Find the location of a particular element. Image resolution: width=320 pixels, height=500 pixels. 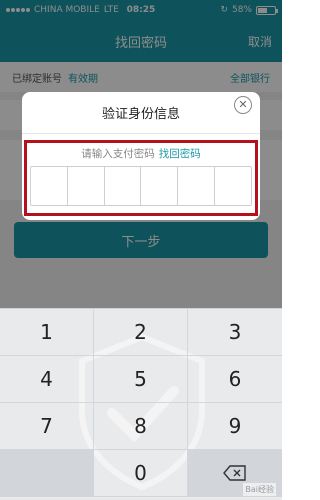

key-5: 5 is located at coordinates (141, 379).